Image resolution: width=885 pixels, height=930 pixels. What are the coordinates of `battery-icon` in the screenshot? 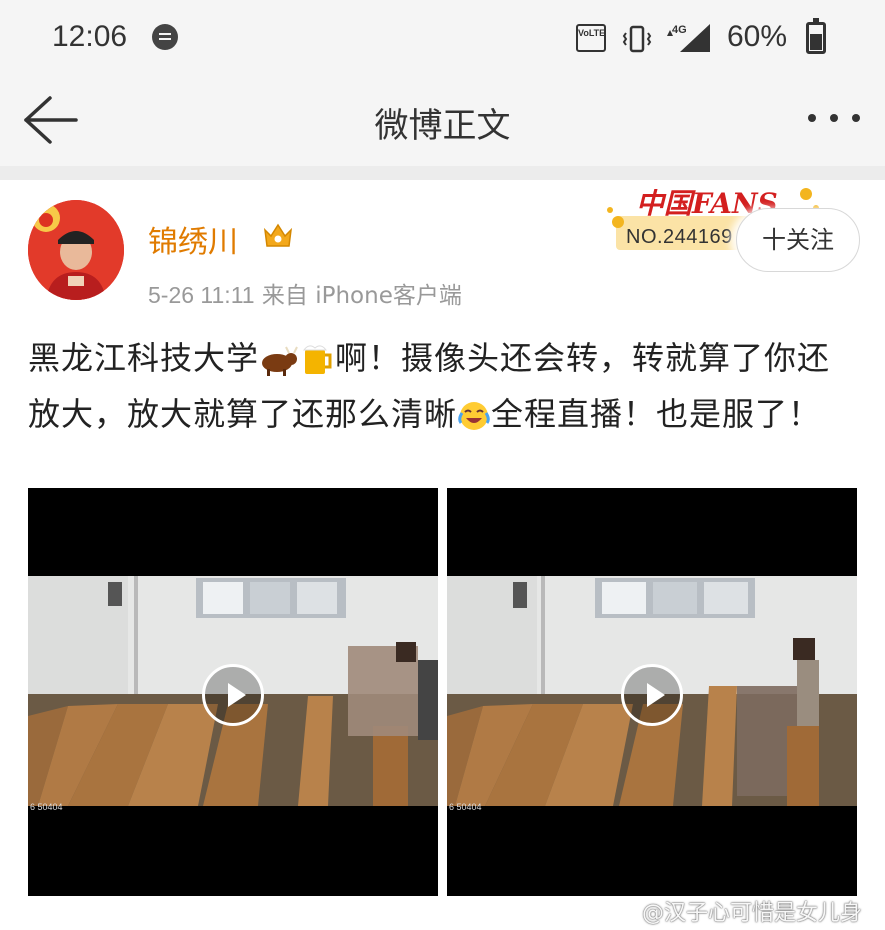 It's located at (816, 36).